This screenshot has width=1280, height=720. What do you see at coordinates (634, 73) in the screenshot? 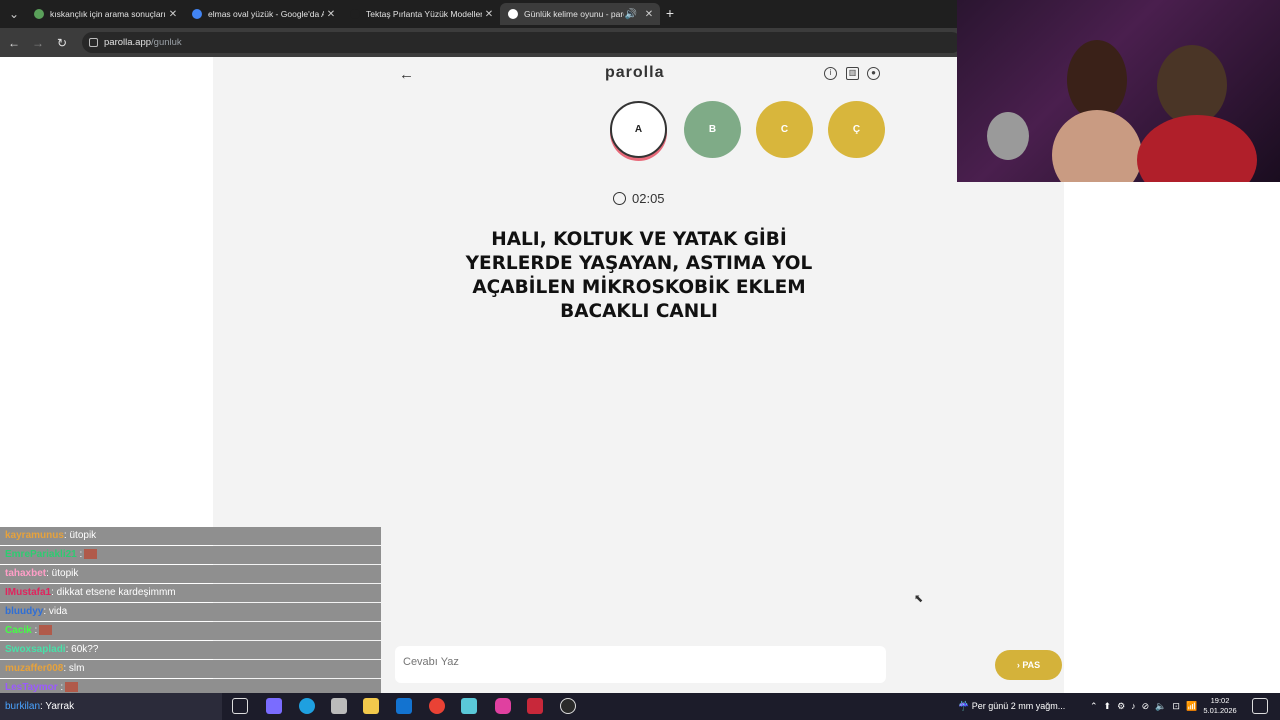
I see `parolla-logo: parolla` at bounding box center [634, 73].